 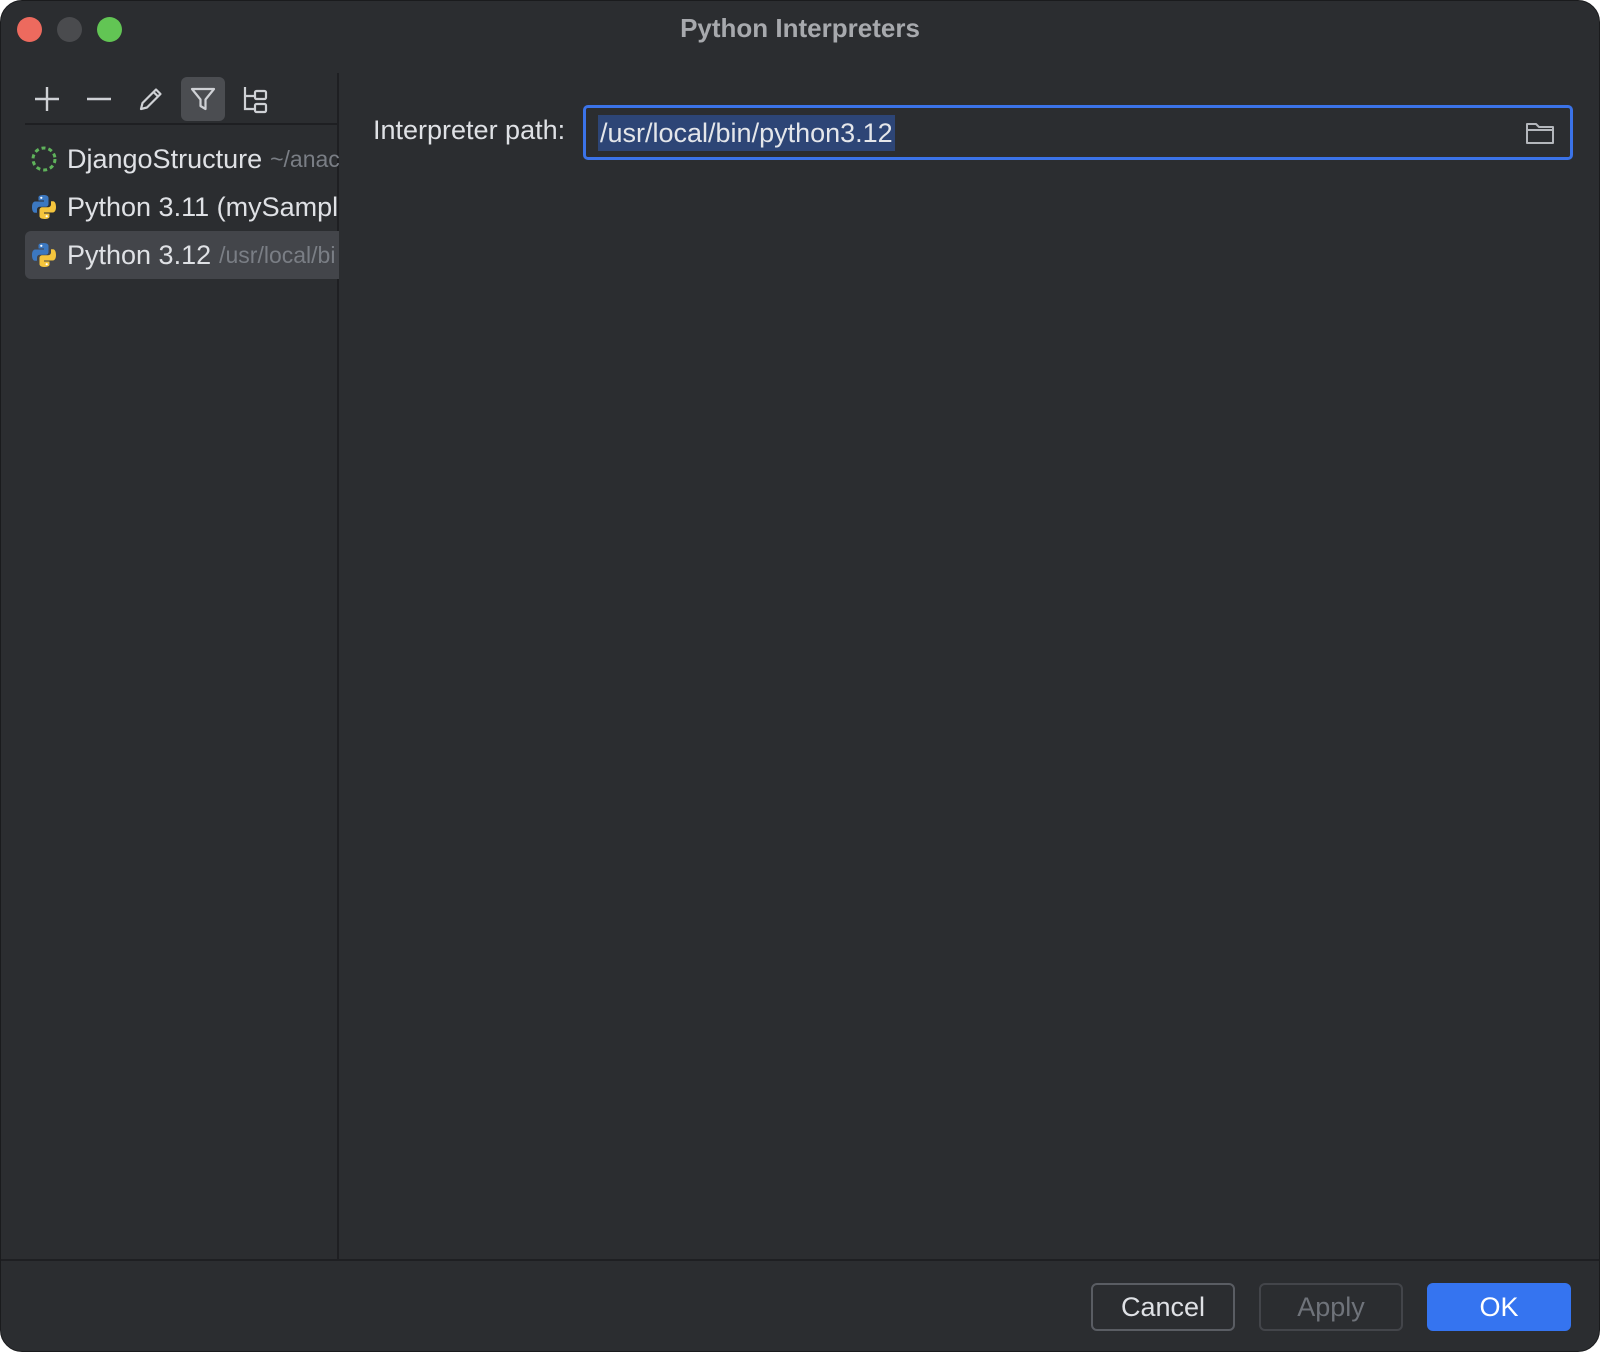 What do you see at coordinates (44, 159) in the screenshot?
I see `conda-loading-icon` at bounding box center [44, 159].